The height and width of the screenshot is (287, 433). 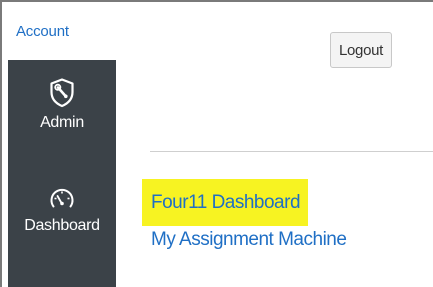 I want to click on my-assignment-machine-link: My Assignment Machine, so click(x=249, y=240).